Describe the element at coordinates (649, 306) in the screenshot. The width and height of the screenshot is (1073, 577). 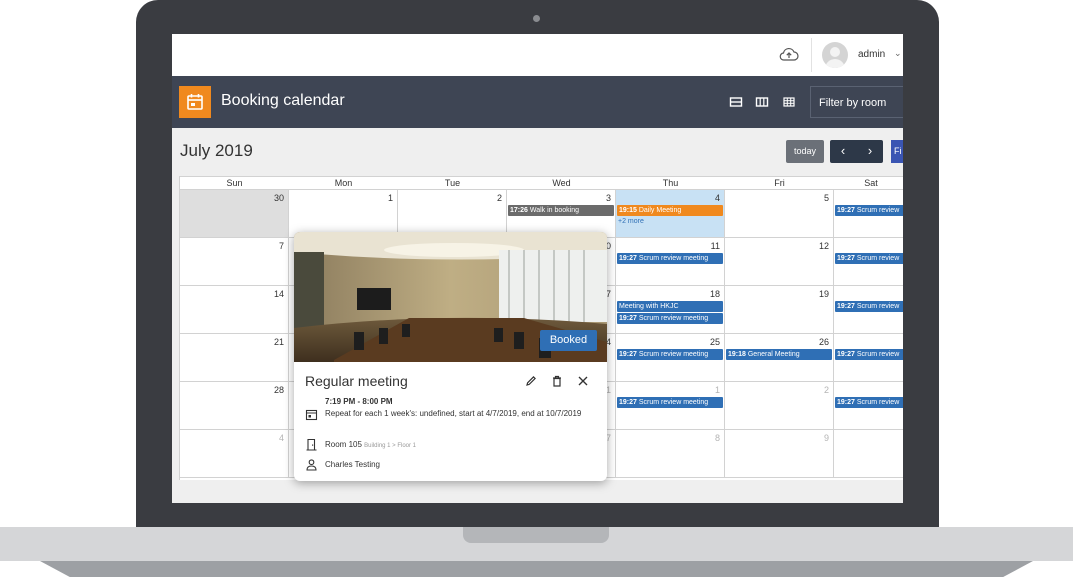
I see `event-title: Meeting with HKJC` at that location.